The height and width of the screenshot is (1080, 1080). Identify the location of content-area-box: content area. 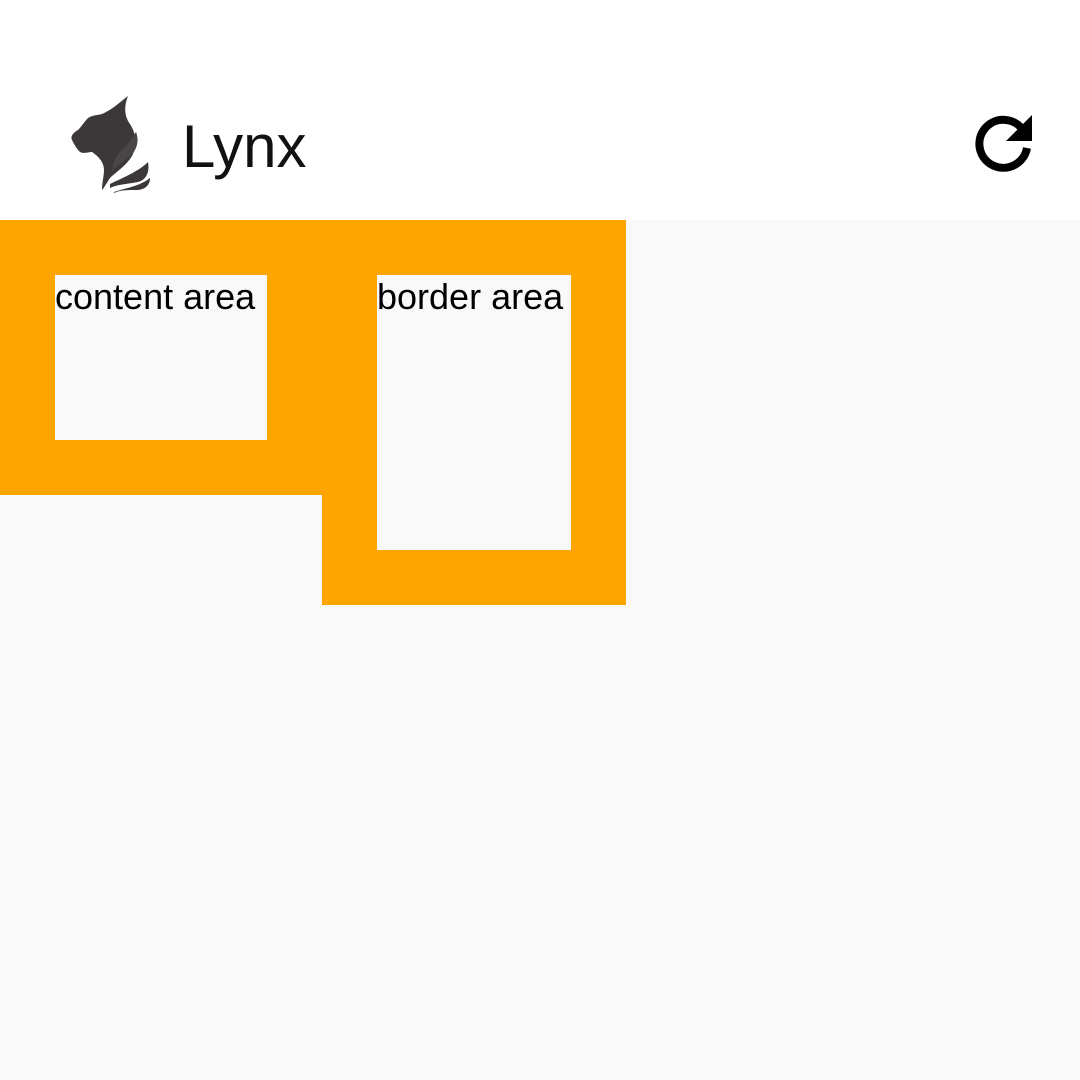
(161, 357).